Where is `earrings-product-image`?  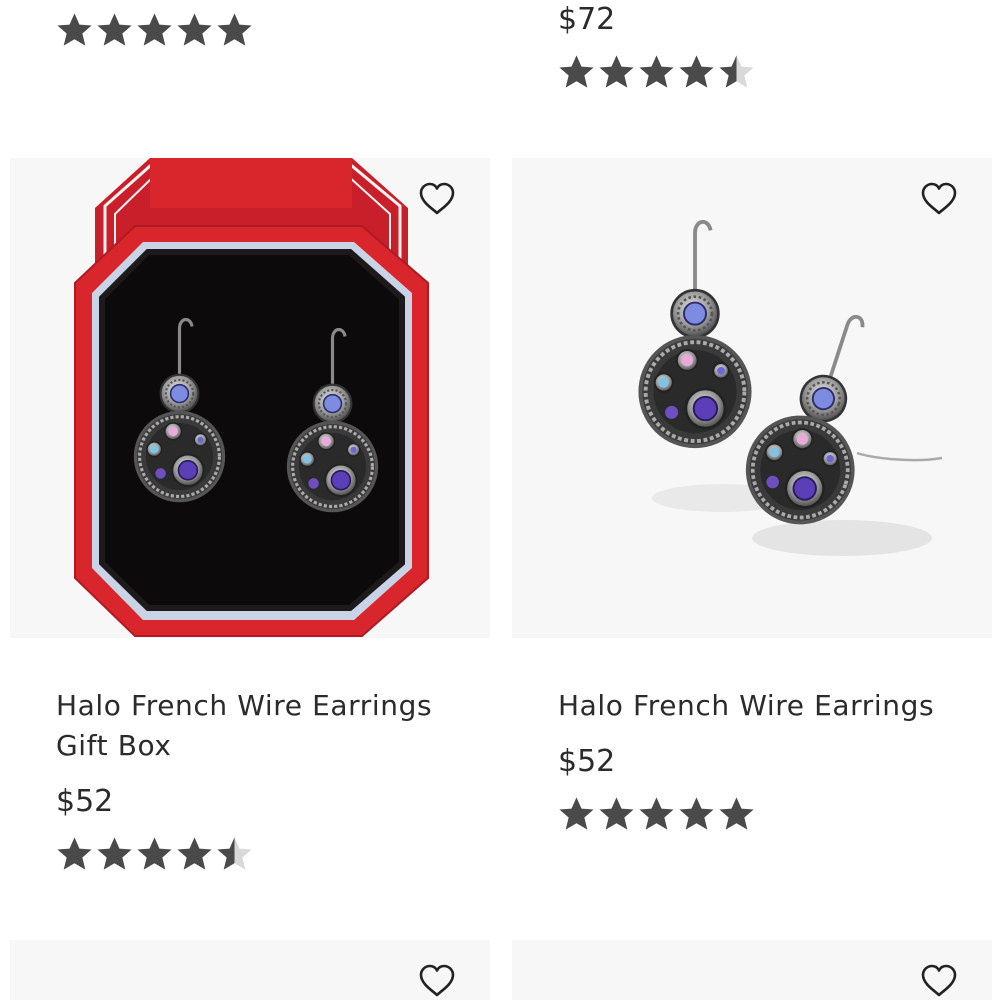 earrings-product-image is located at coordinates (790, 388).